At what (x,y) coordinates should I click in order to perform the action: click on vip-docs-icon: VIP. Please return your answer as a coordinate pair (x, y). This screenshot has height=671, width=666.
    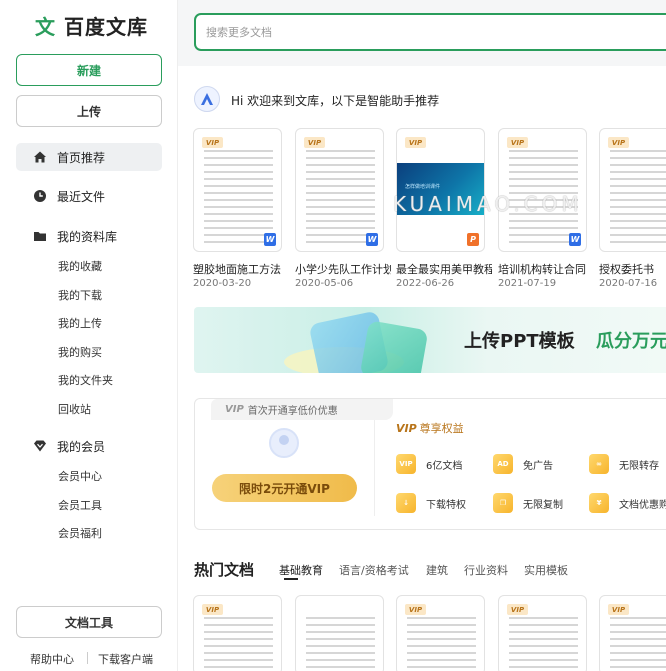
    Looking at the image, I should click on (406, 464).